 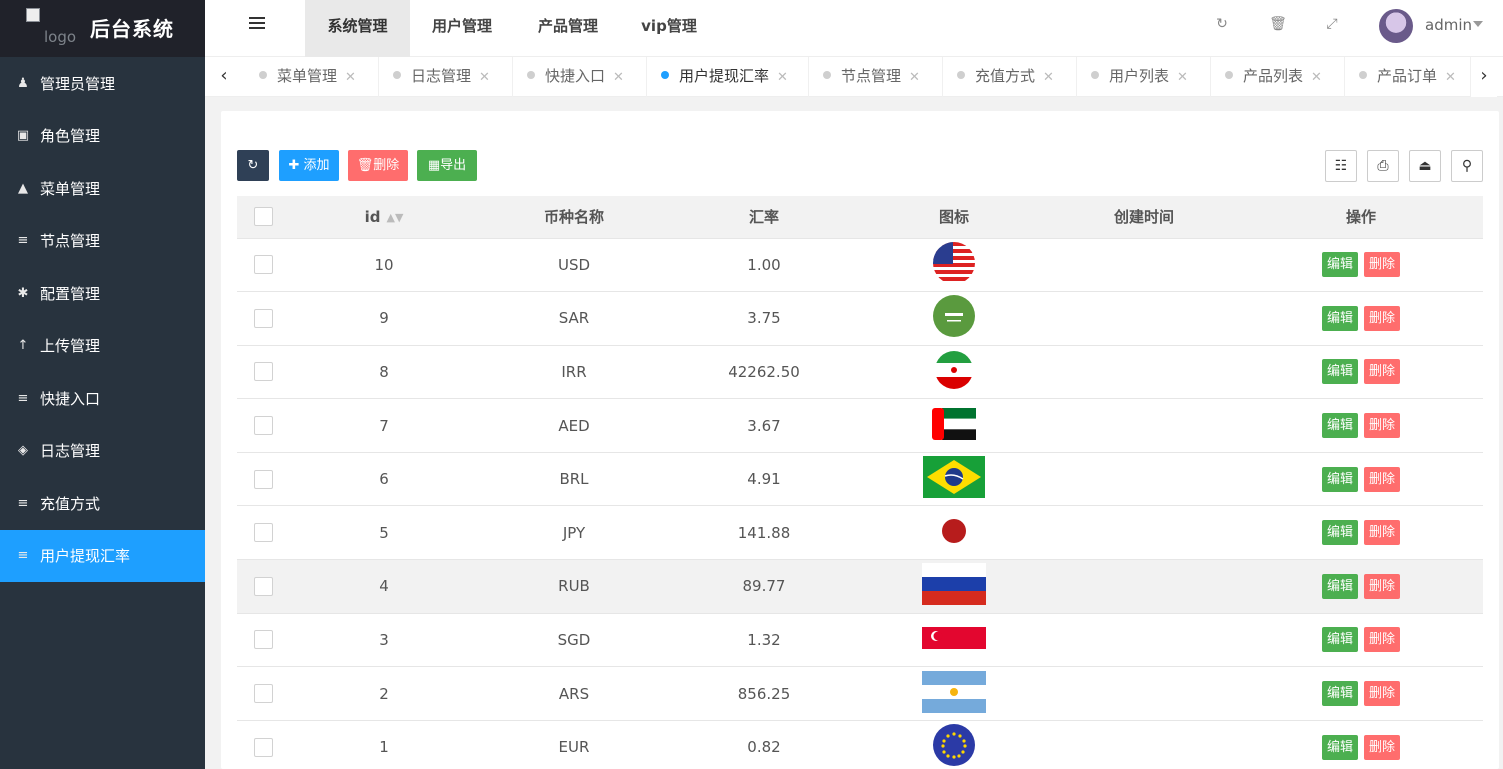 I want to click on sidebar-item-recharge: ≡ 充值方式, so click(x=102, y=503).